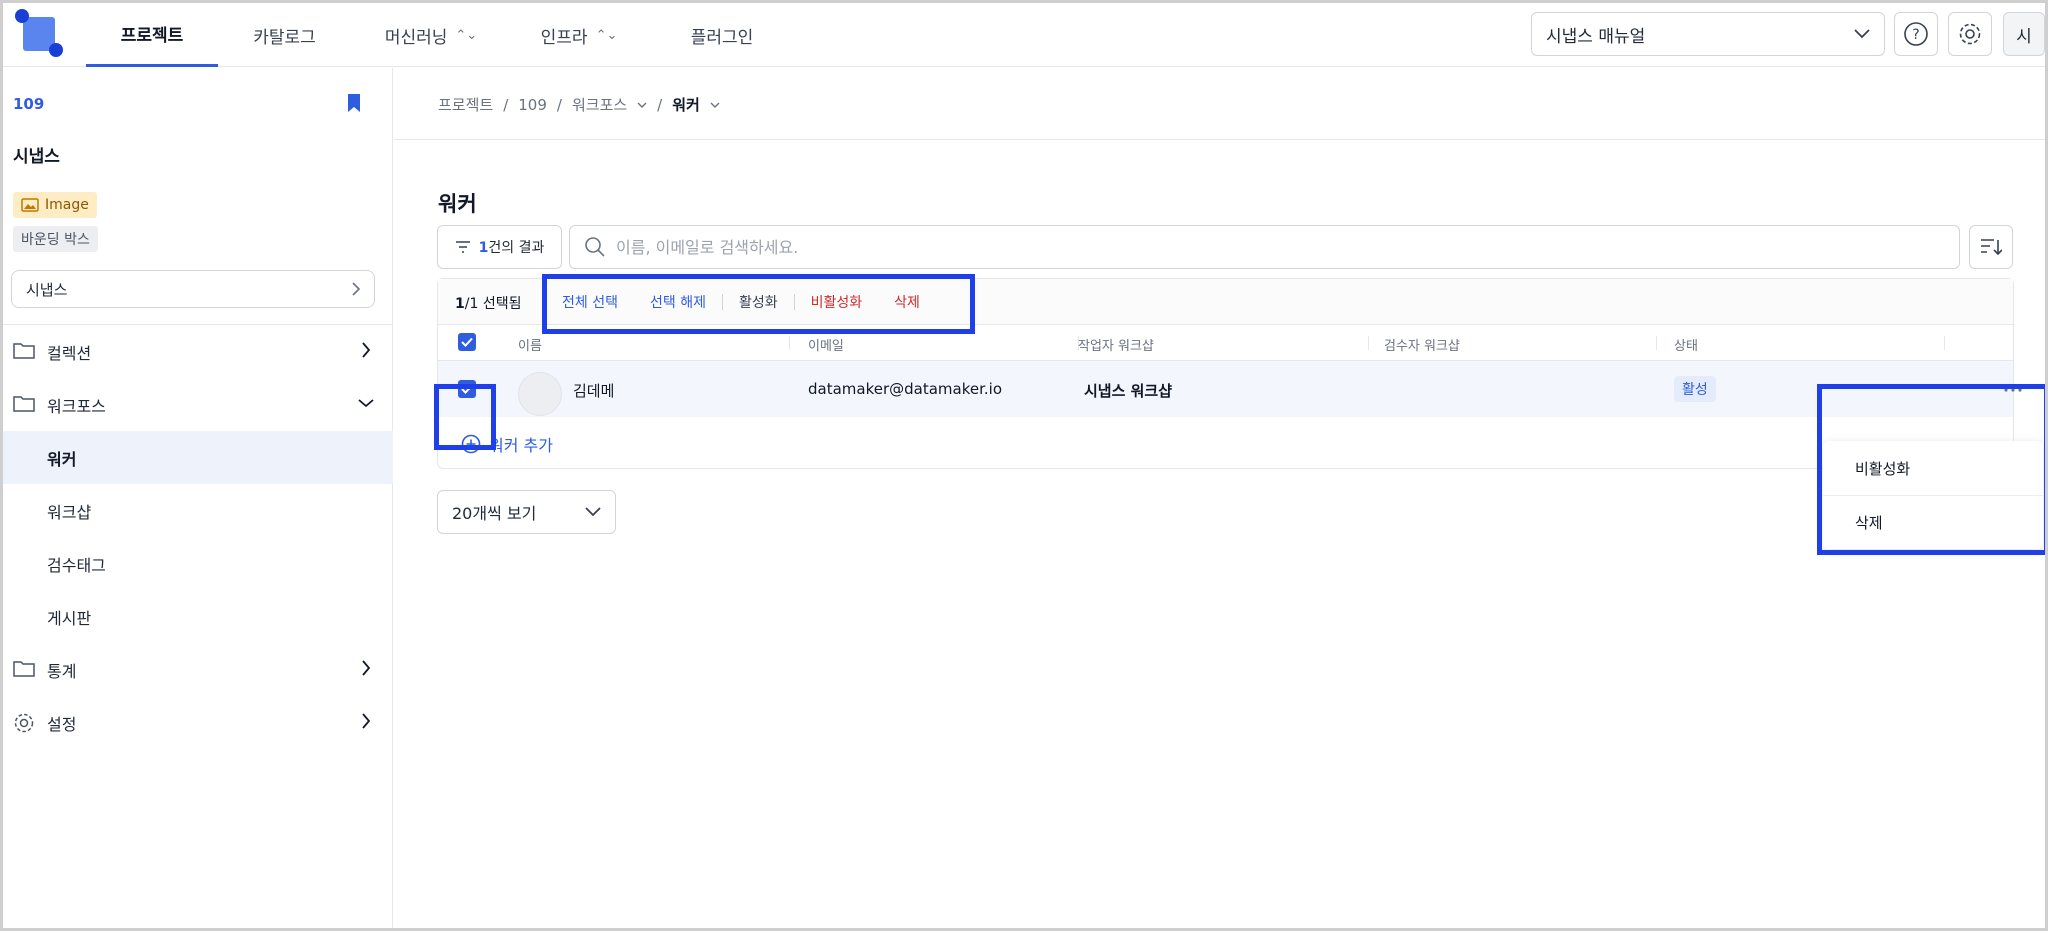 The height and width of the screenshot is (931, 2048). What do you see at coordinates (1225, 302) in the screenshot?
I see `selection-bar: 1/1 선택됨 전체 선택 선택 해제 활성화 비활성화 삭제` at bounding box center [1225, 302].